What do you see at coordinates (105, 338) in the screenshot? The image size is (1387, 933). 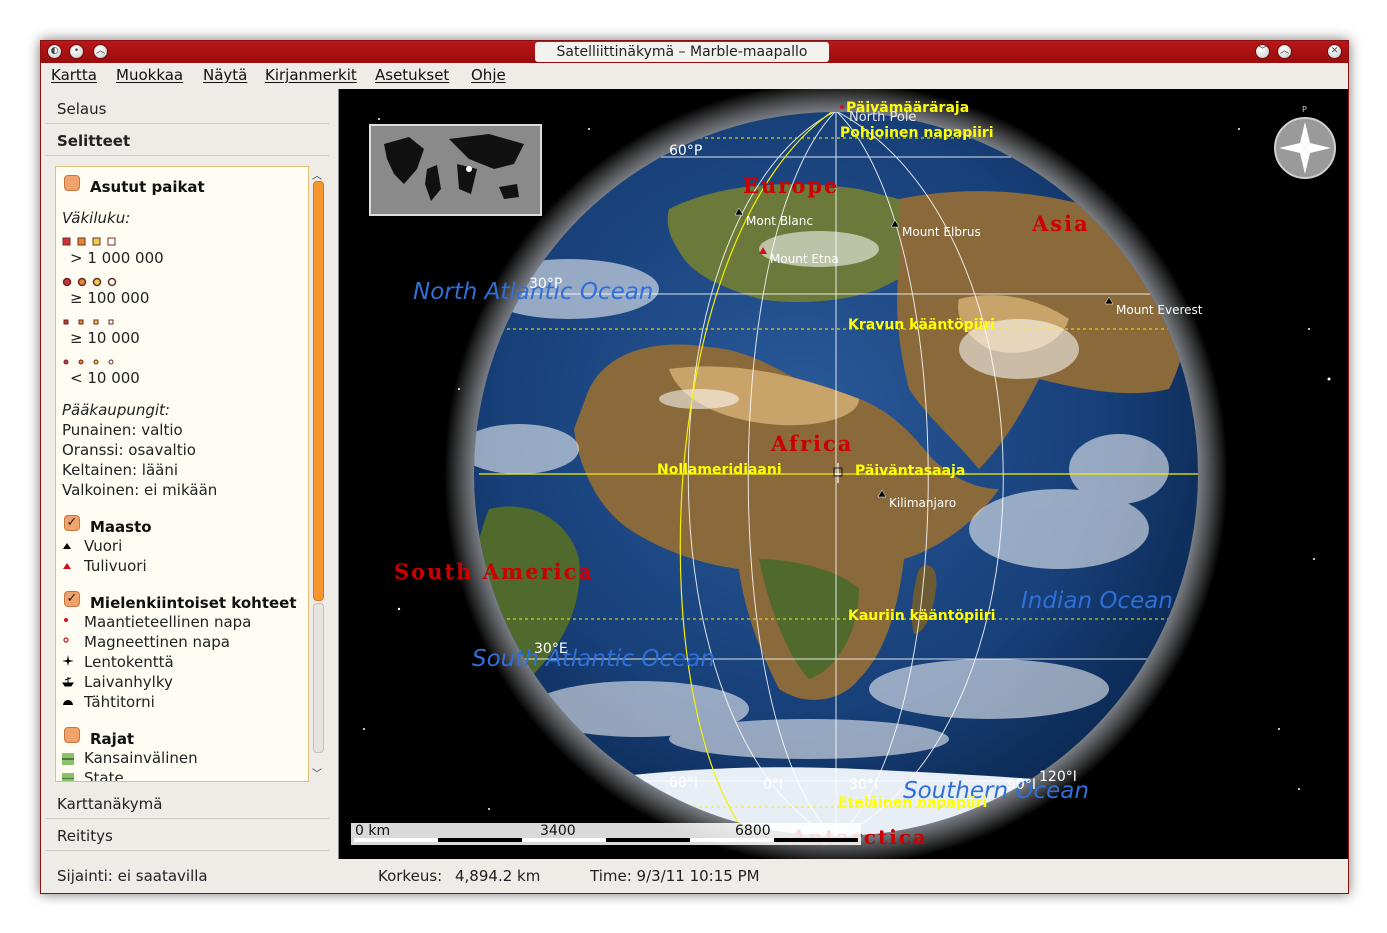 I see `population-level-3: ≥ 10 000` at bounding box center [105, 338].